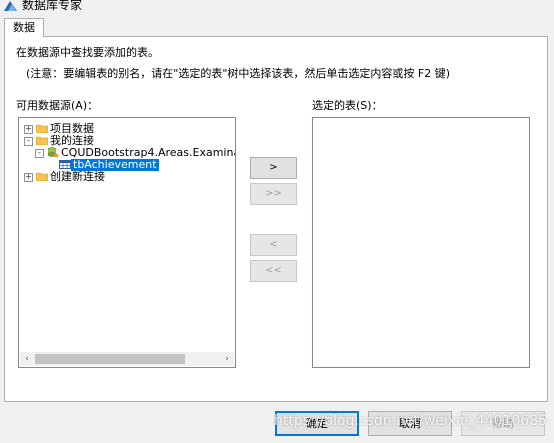 The width and height of the screenshot is (554, 443). What do you see at coordinates (77, 176) in the screenshot?
I see `tree-item-label: 创建新连接` at bounding box center [77, 176].